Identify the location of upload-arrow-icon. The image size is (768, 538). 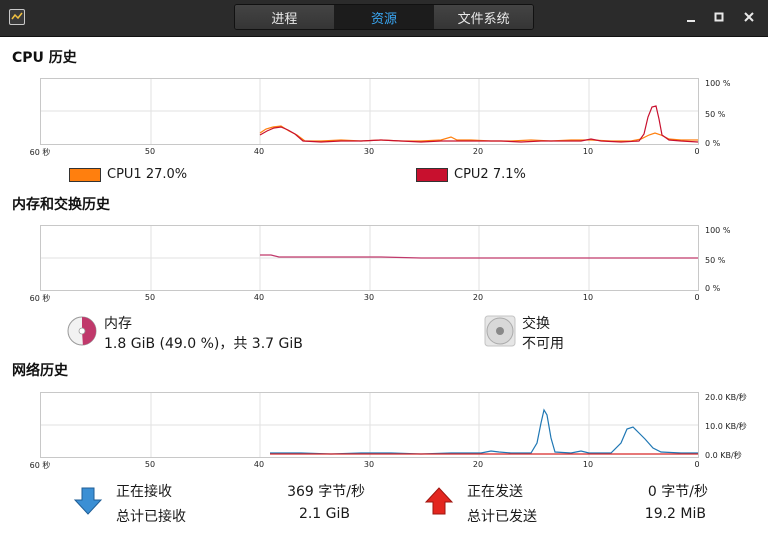
(439, 501).